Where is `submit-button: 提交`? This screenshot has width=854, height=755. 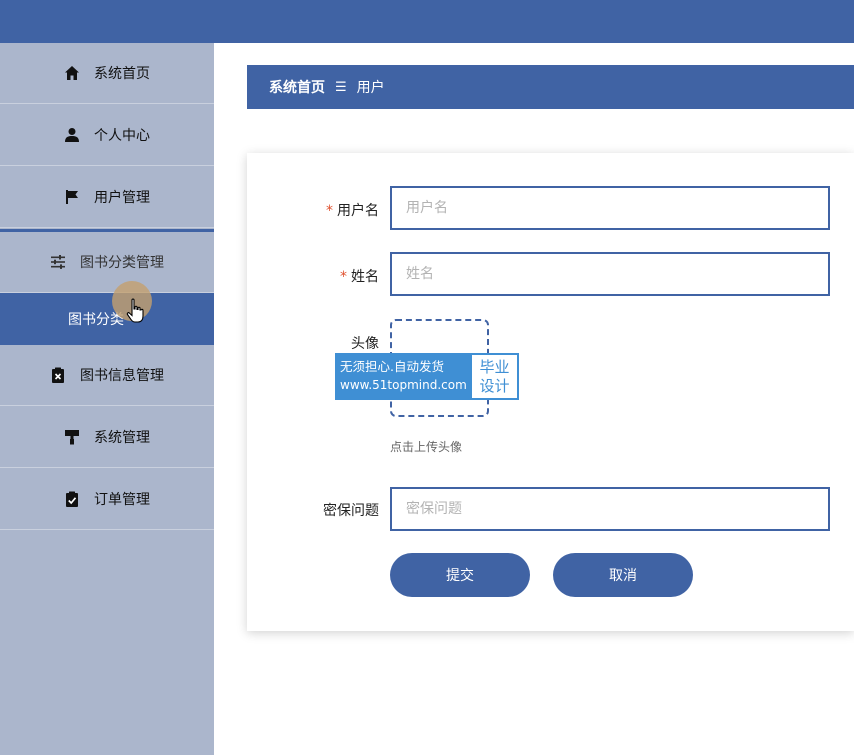
submit-button: 提交 is located at coordinates (460, 575).